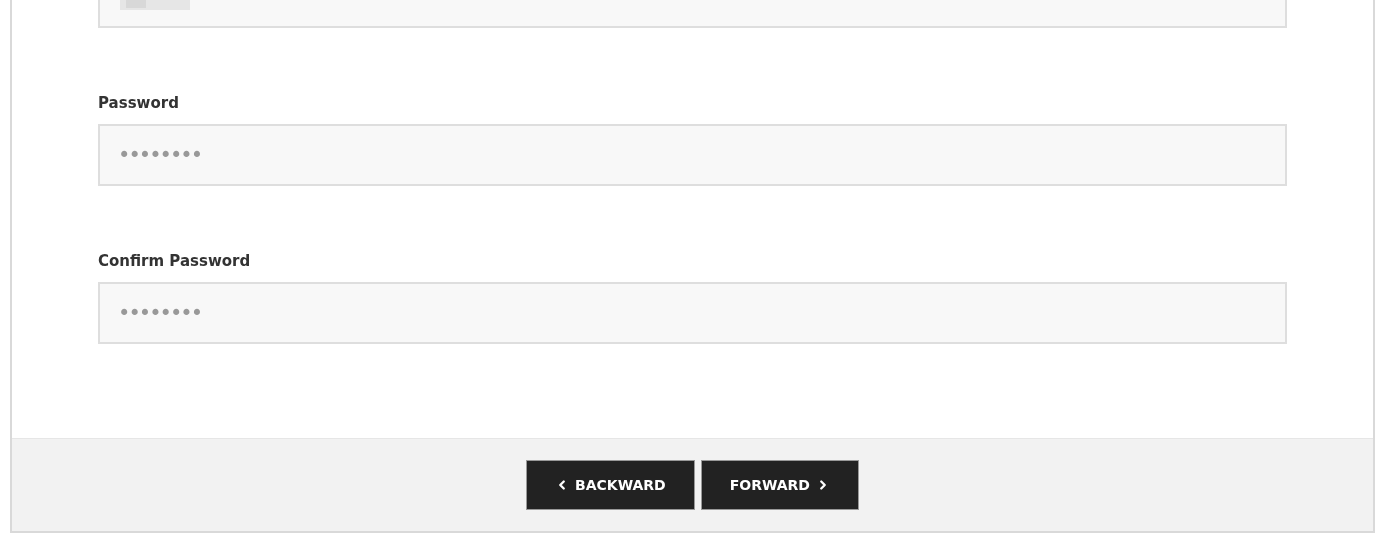 The height and width of the screenshot is (537, 1385). What do you see at coordinates (610, 485) in the screenshot?
I see `backward-button: BACKWARD` at bounding box center [610, 485].